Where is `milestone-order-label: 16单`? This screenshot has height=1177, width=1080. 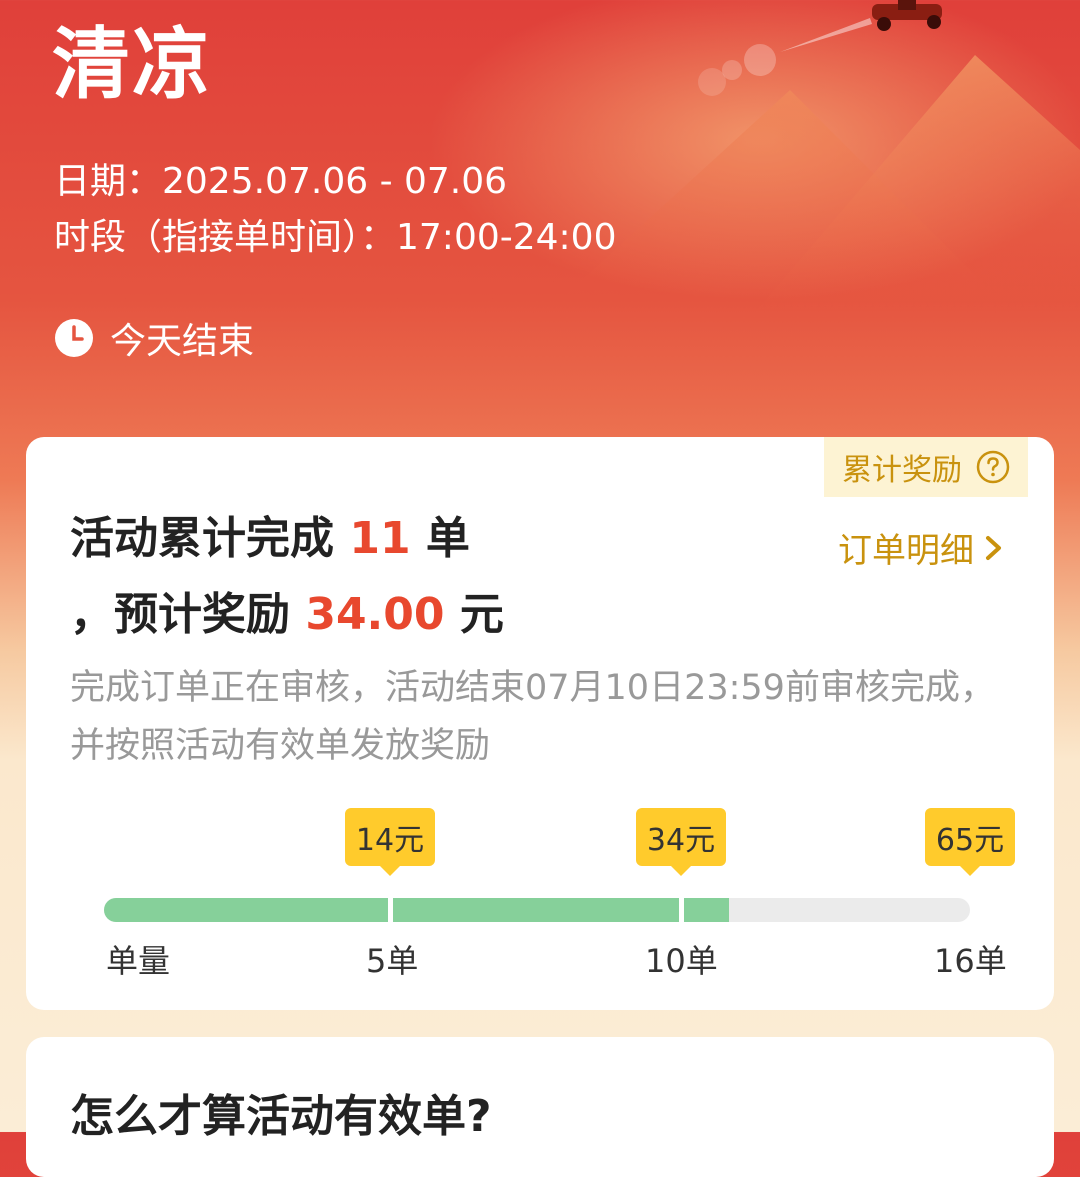 milestone-order-label: 16单 is located at coordinates (970, 961).